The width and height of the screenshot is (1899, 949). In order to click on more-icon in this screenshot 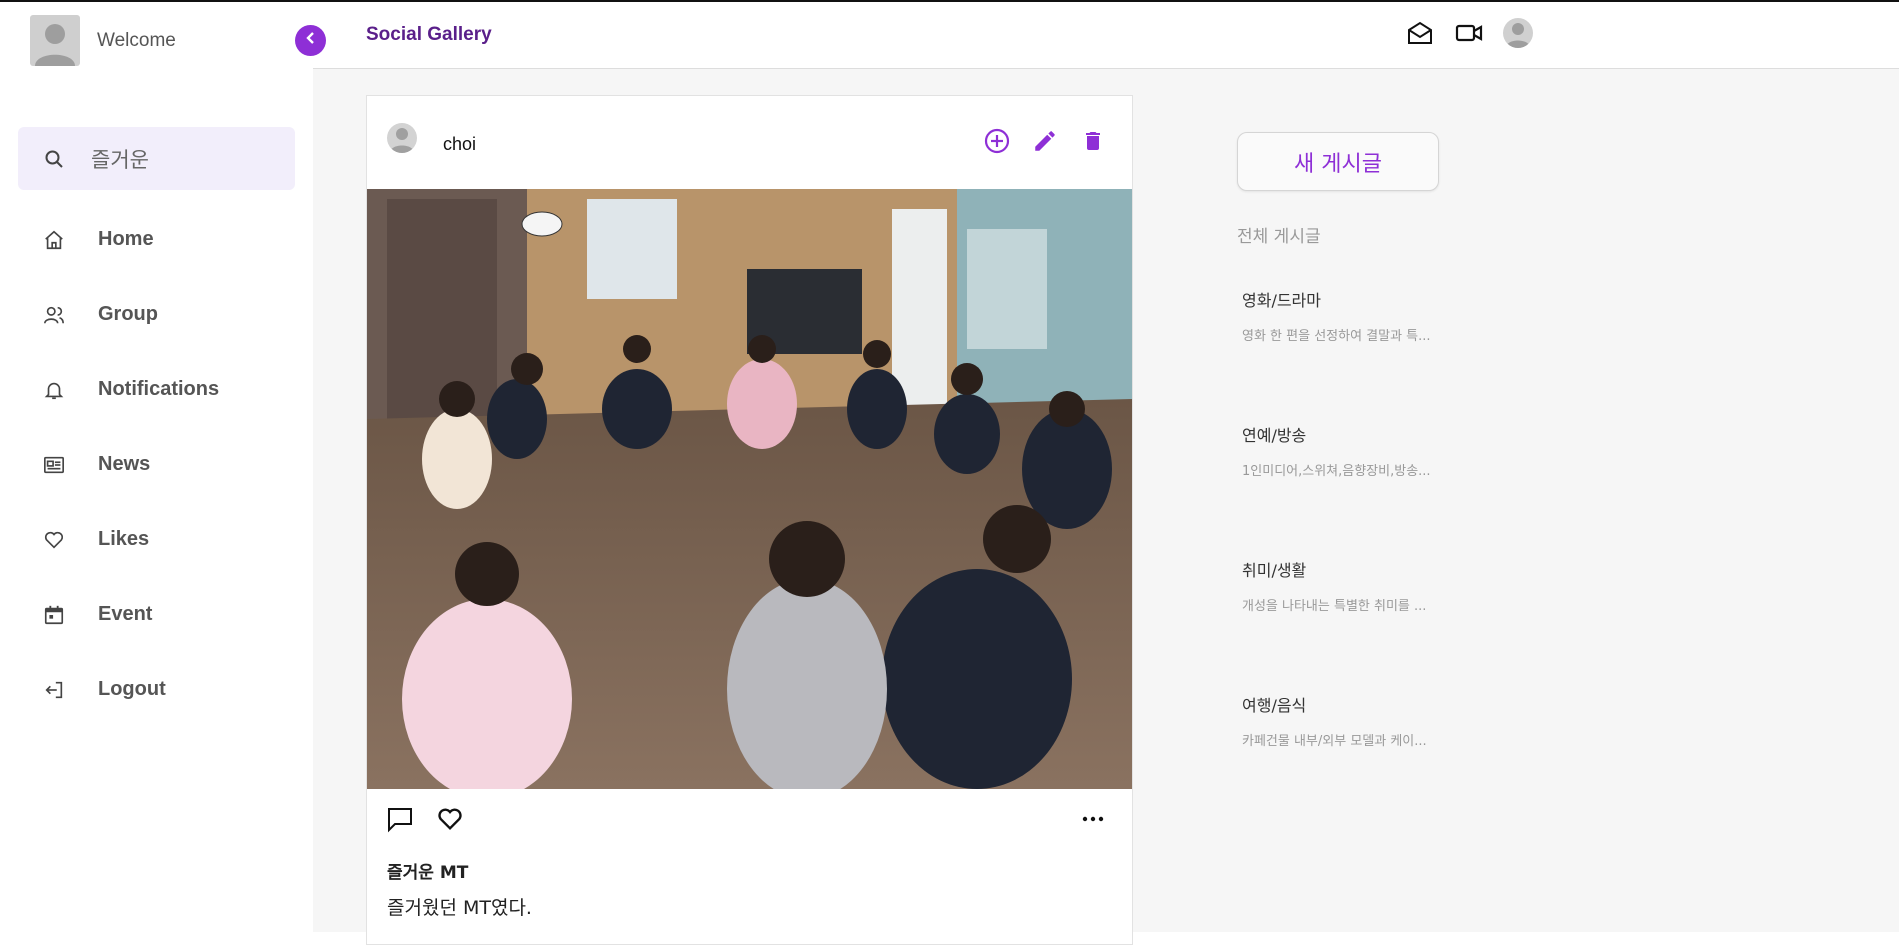, I will do `click(1093, 819)`.